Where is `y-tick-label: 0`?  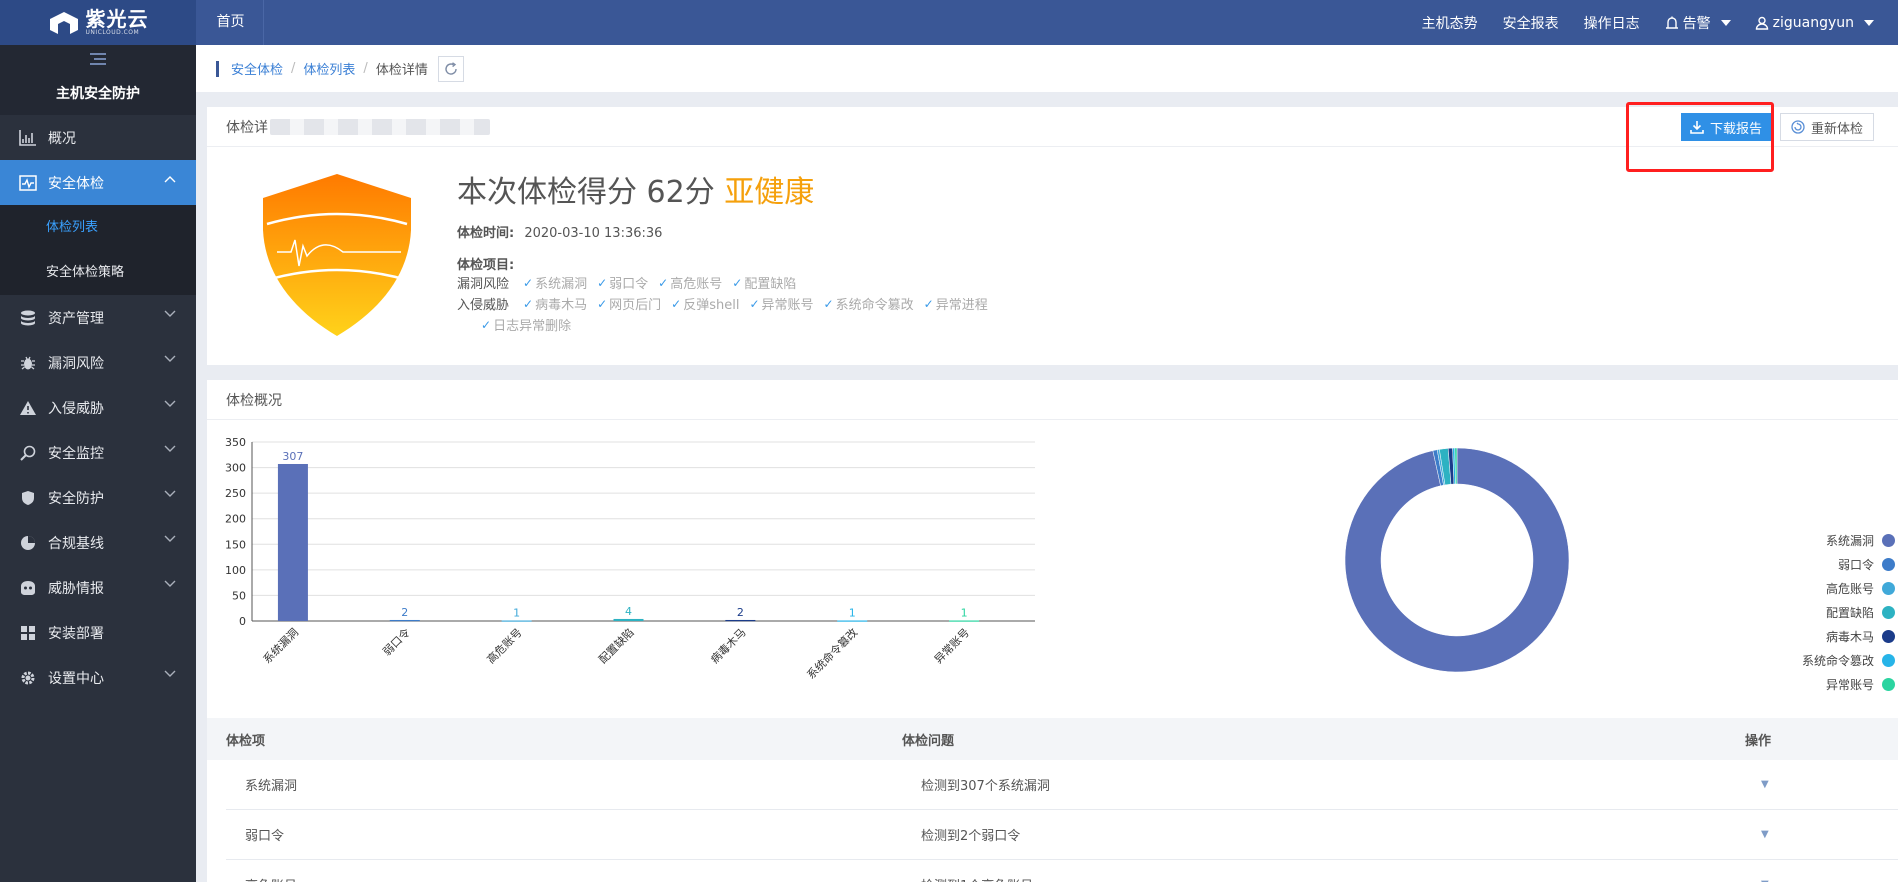
y-tick-label: 0 is located at coordinates (242, 621).